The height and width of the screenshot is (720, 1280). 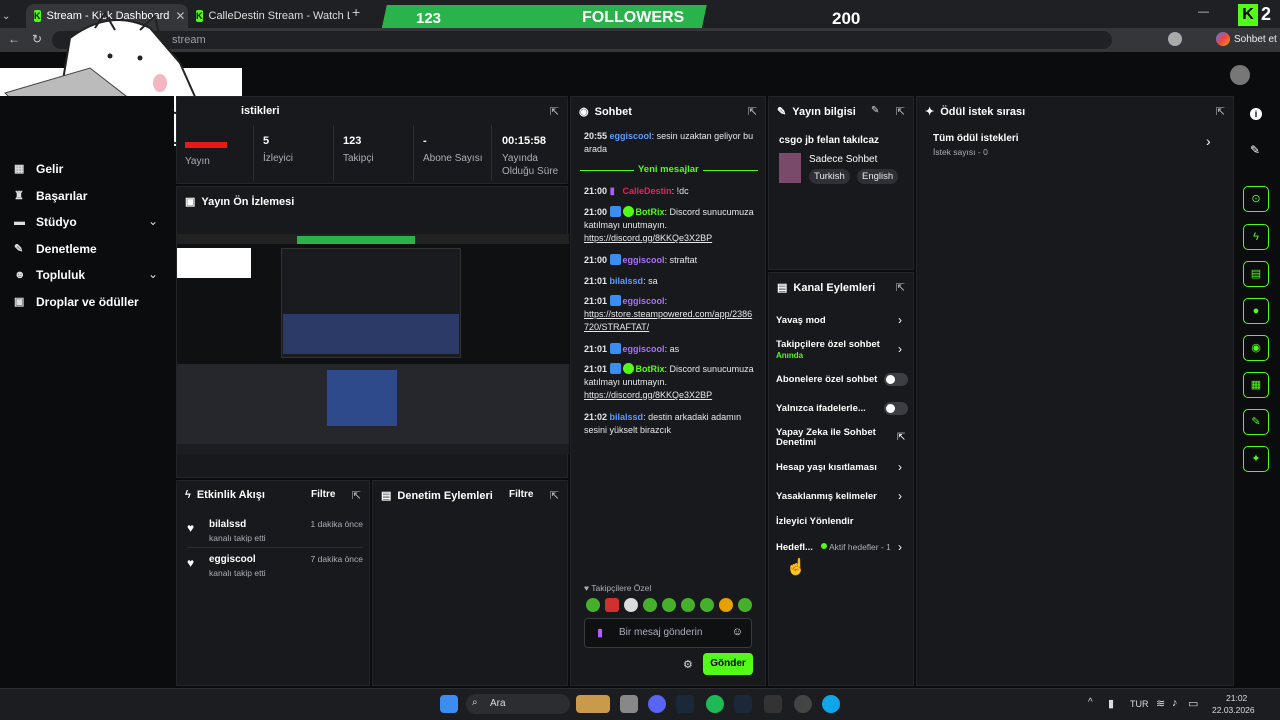 I want to click on battery-icon: ▭, so click(x=1193, y=703).